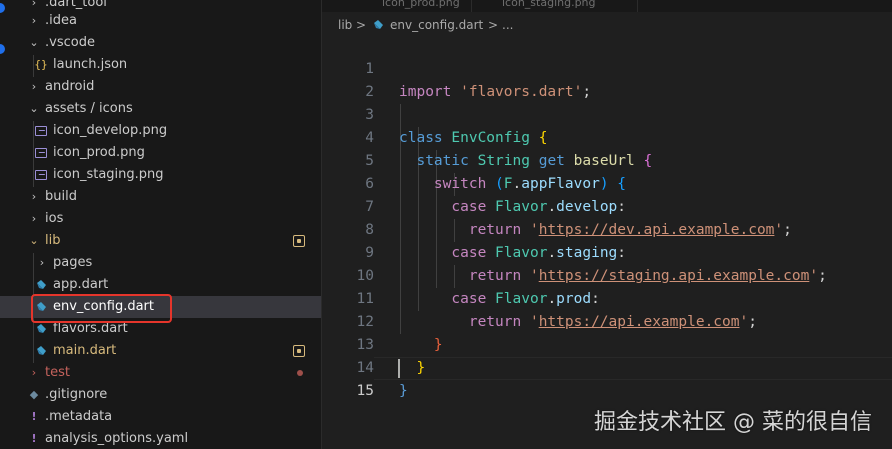  What do you see at coordinates (160, 109) in the screenshot?
I see `tree-item-assets-icons: ⌄ assets / icons` at bounding box center [160, 109].